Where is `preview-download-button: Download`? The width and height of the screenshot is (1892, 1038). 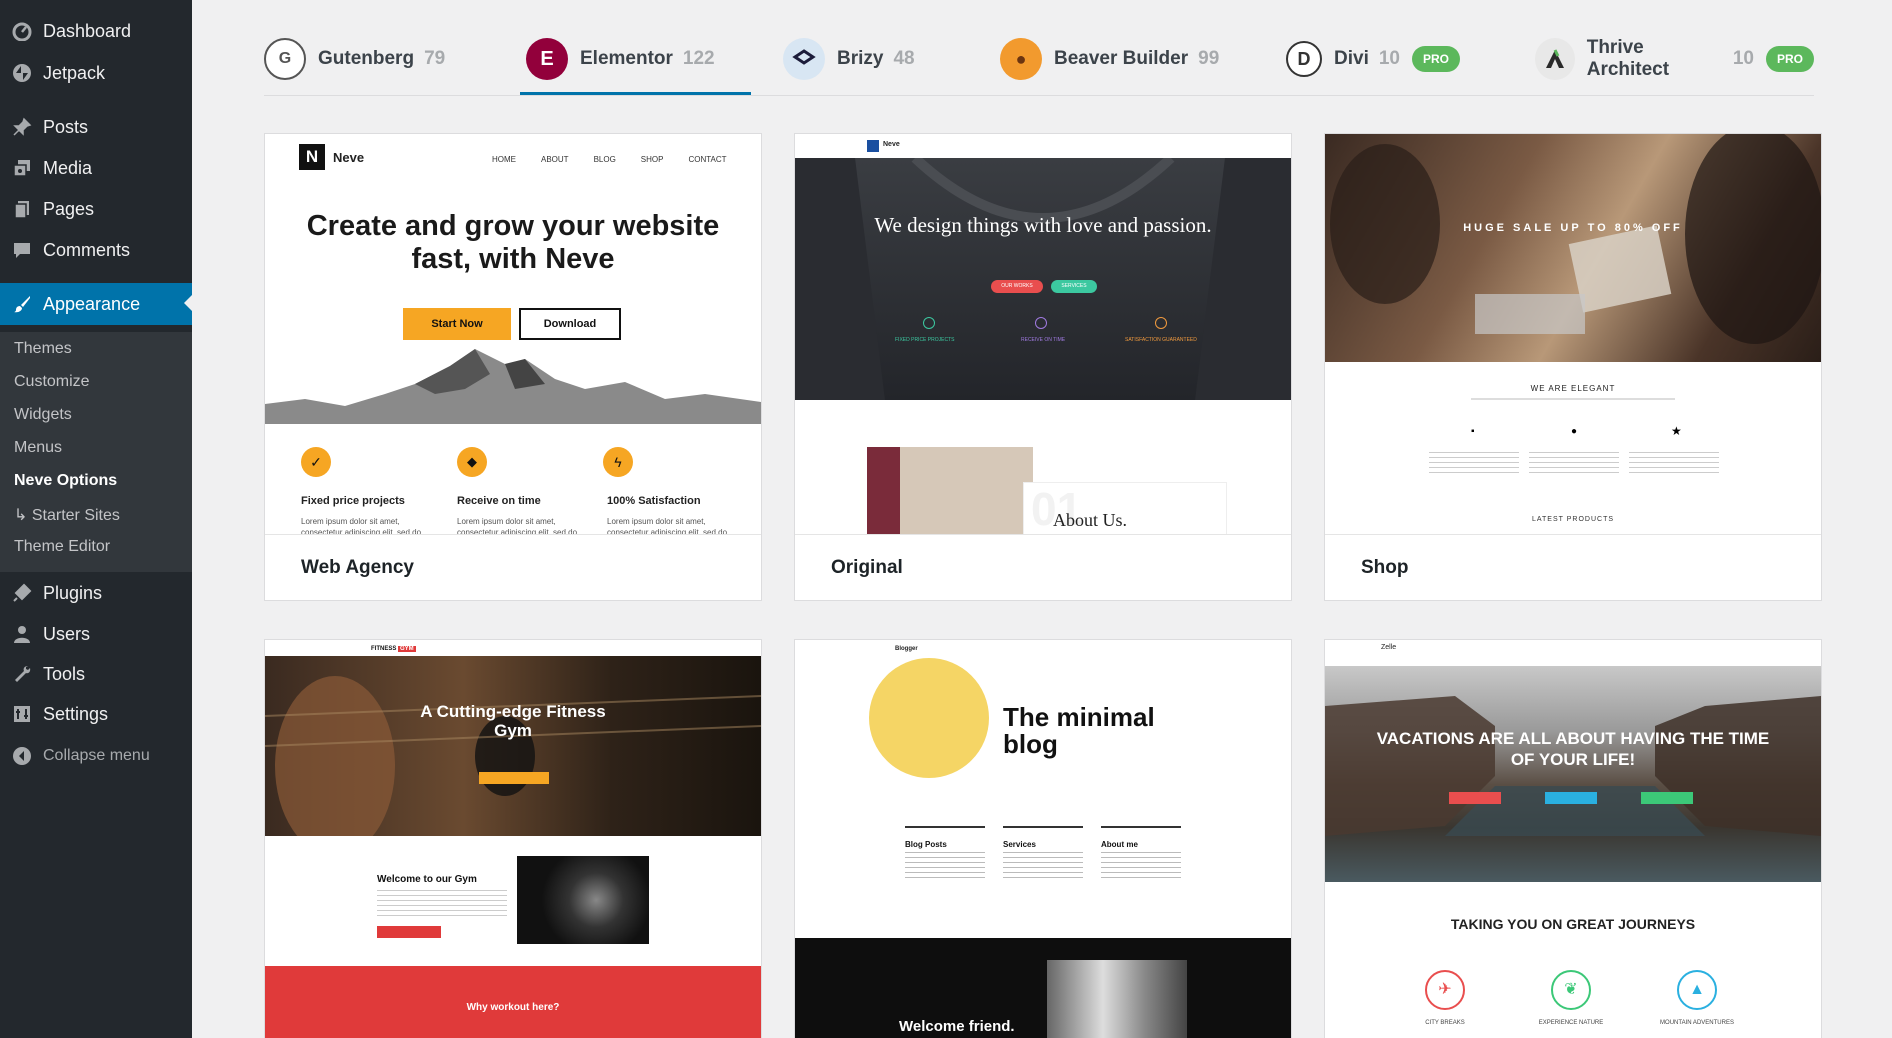
preview-download-button: Download is located at coordinates (570, 324).